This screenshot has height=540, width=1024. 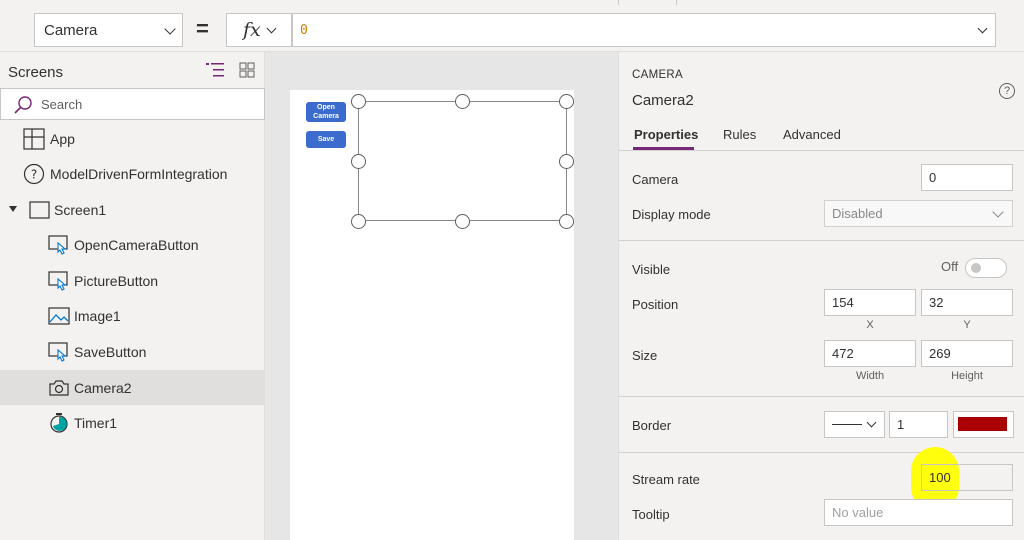 I want to click on property-dropdown-value: Camera, so click(x=71, y=30).